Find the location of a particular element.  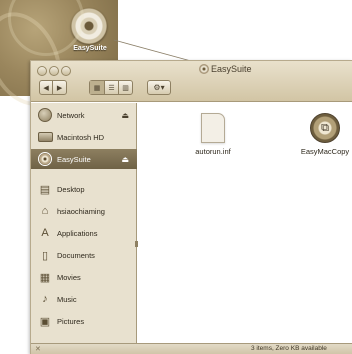

sidebar-item-home: ⌂ hsiaochiaming is located at coordinates (84, 211).